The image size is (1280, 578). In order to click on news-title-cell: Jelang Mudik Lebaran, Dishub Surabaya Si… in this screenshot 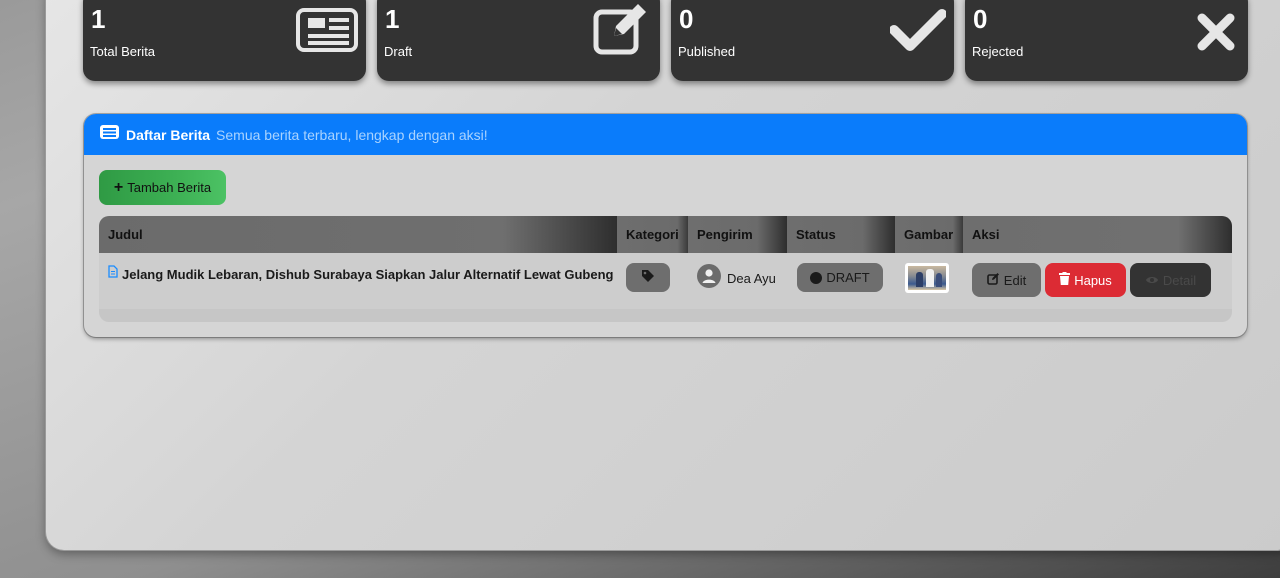, I will do `click(360, 274)`.